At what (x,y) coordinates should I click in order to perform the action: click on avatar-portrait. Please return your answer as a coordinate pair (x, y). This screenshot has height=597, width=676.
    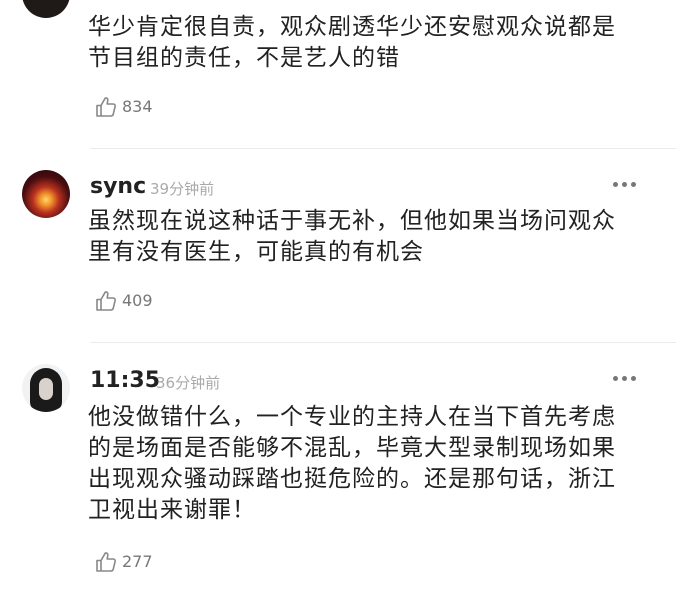
    Looking at the image, I should click on (46, 390).